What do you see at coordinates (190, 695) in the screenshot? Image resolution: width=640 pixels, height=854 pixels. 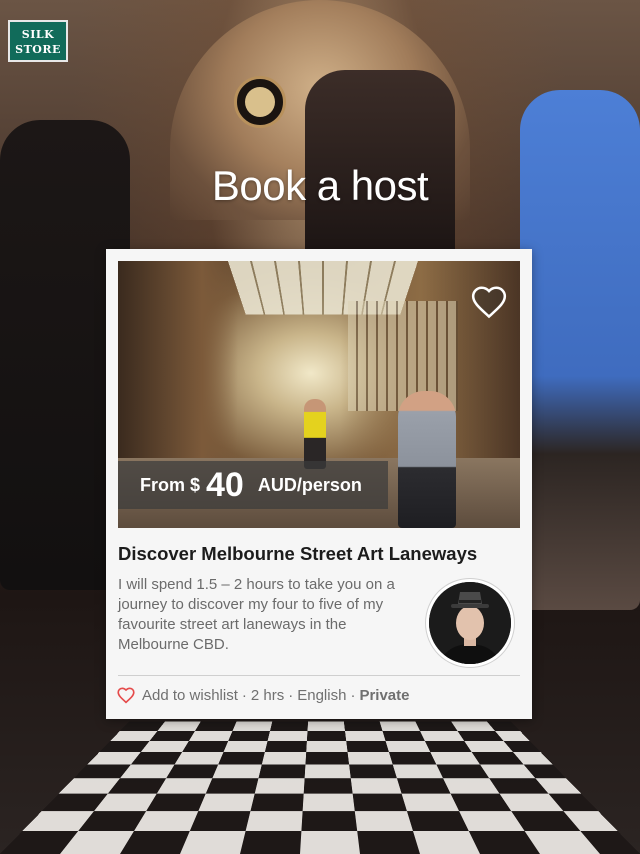 I see `add-to-wishlist-link: Add to wishlist` at bounding box center [190, 695].